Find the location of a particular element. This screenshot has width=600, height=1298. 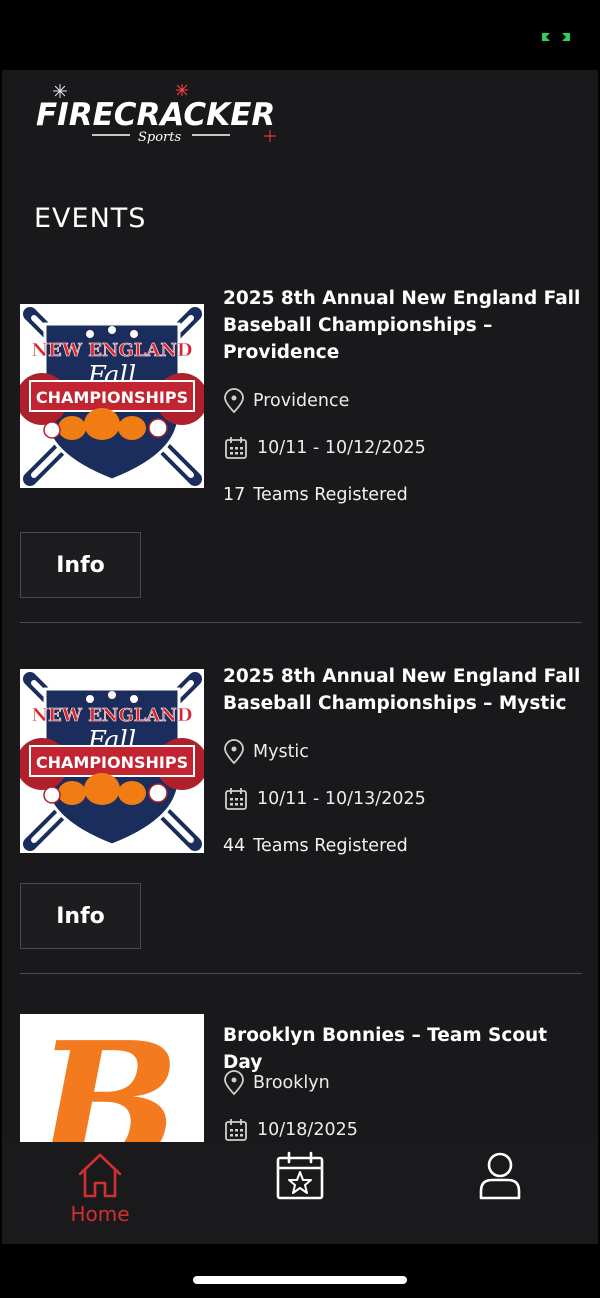

teams-count: 17 is located at coordinates (234, 495).